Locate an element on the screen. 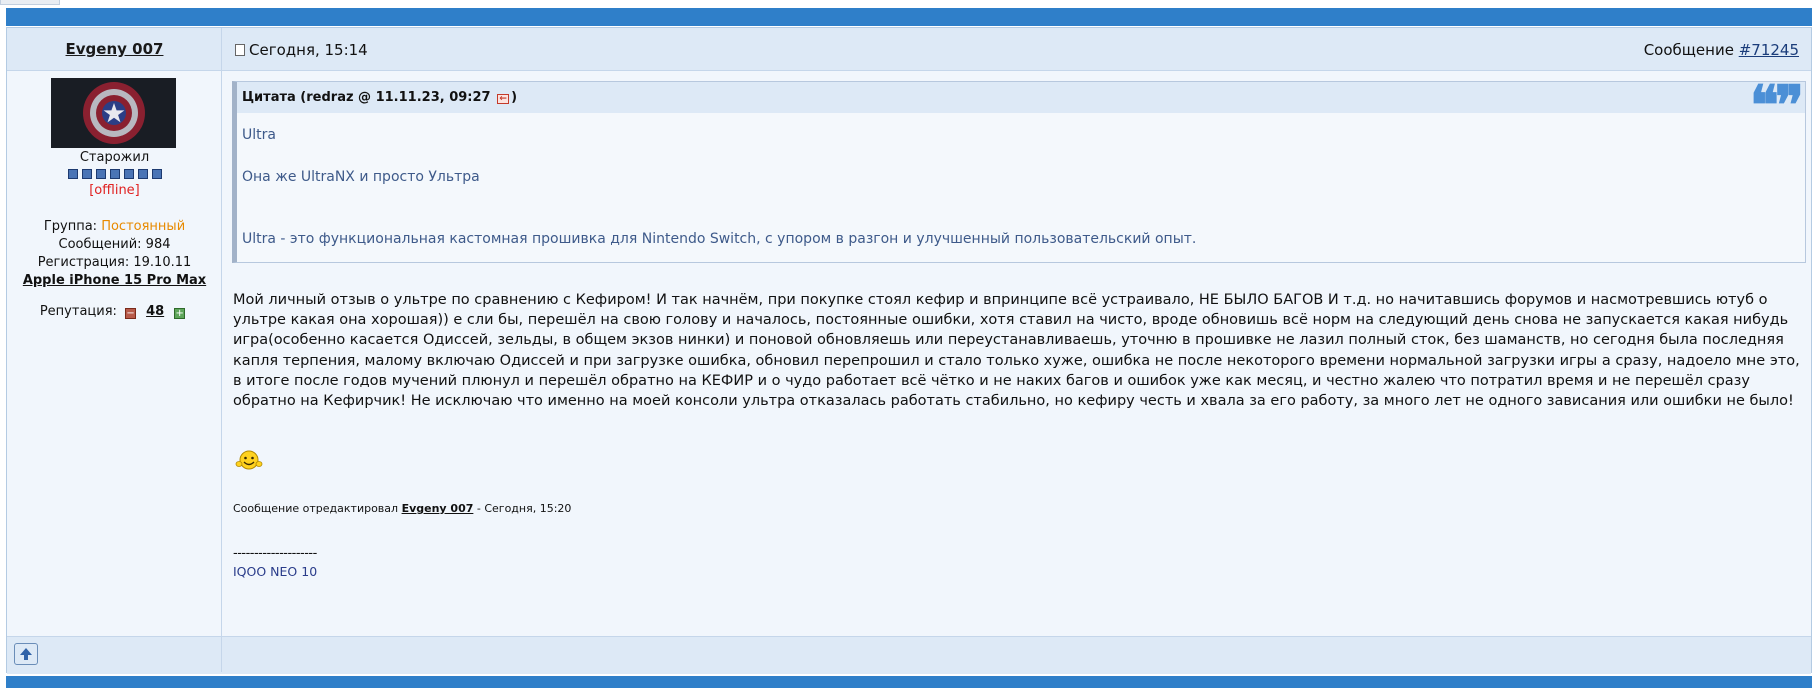  reputation-minus-button: − is located at coordinates (131, 313).